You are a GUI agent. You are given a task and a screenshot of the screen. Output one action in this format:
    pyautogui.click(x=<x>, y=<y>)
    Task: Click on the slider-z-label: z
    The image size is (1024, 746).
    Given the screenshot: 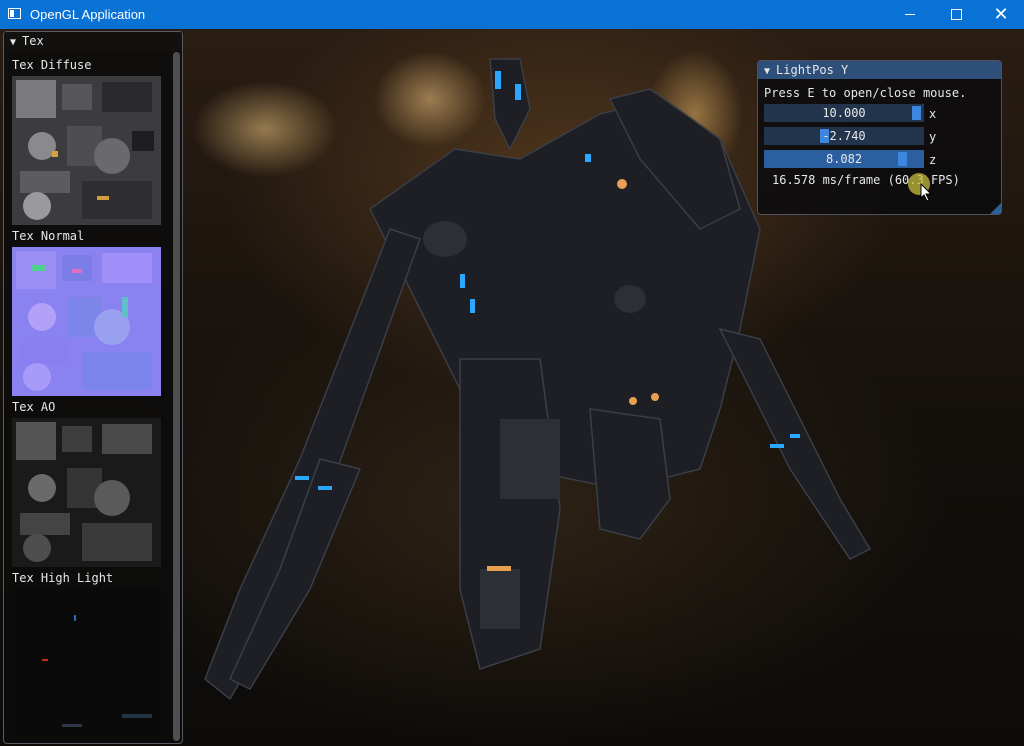 What is the action you would take?
    pyautogui.click(x=933, y=160)
    